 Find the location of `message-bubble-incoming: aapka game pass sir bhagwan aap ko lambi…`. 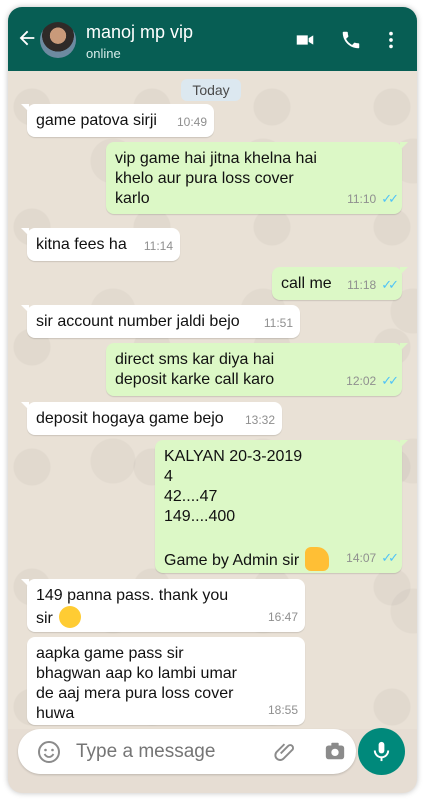

message-bubble-incoming: aapka game pass sir bhagwan aap ko lambi… is located at coordinates (166, 681).